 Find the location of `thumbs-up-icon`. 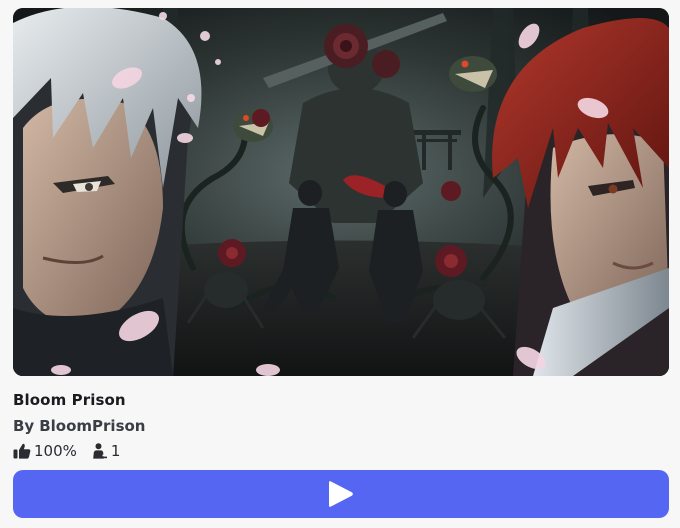

thumbs-up-icon is located at coordinates (22, 451).